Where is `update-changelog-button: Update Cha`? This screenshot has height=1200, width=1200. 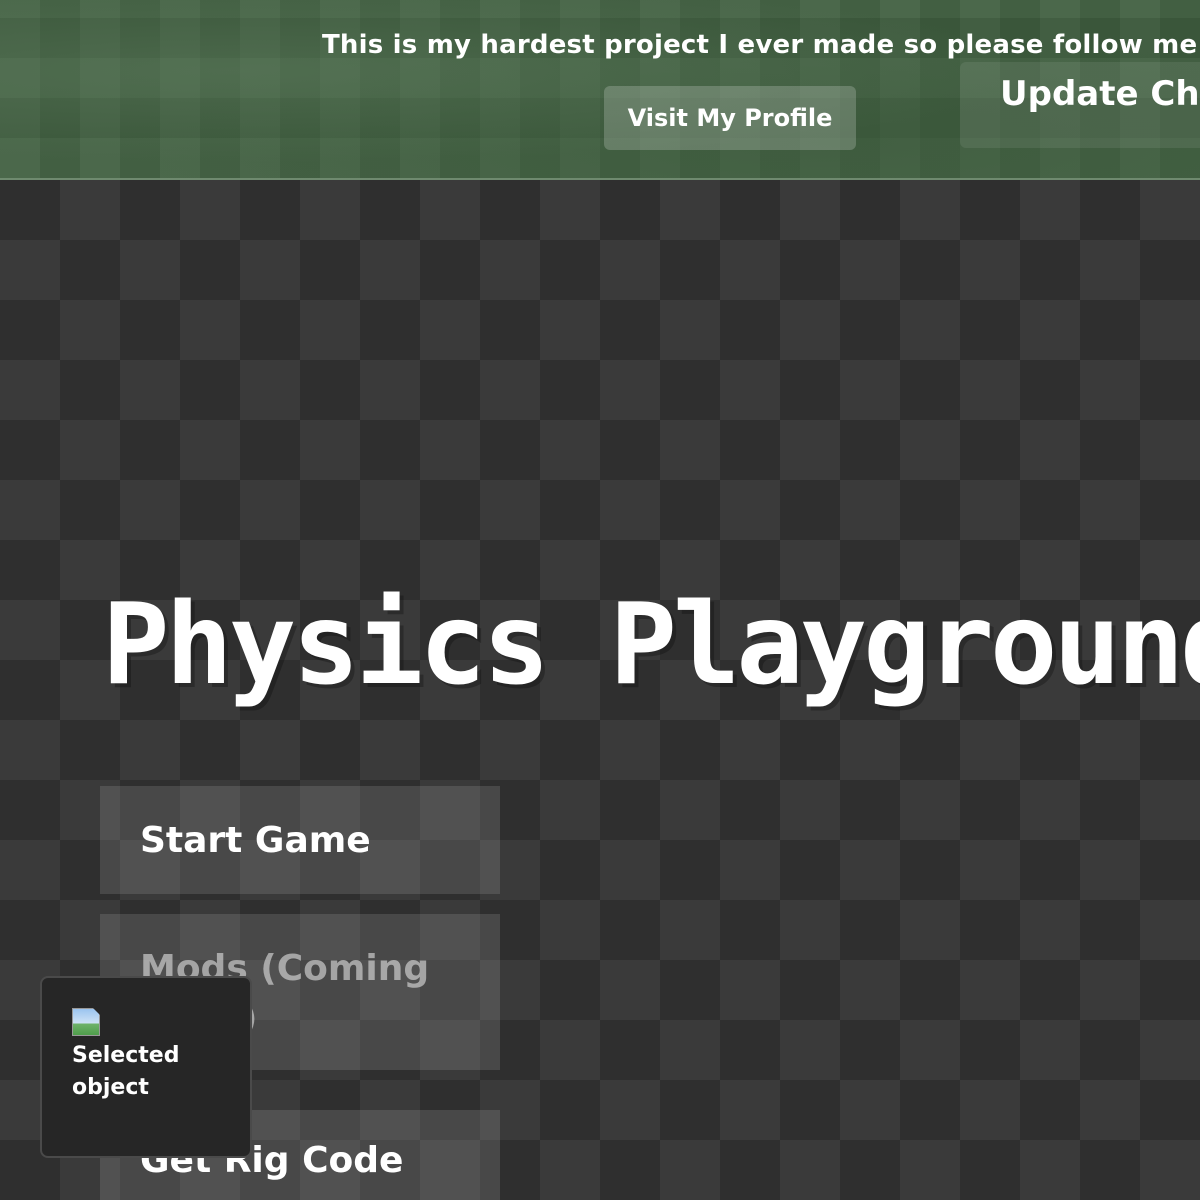 update-changelog-button: Update Cha is located at coordinates (1080, 105).